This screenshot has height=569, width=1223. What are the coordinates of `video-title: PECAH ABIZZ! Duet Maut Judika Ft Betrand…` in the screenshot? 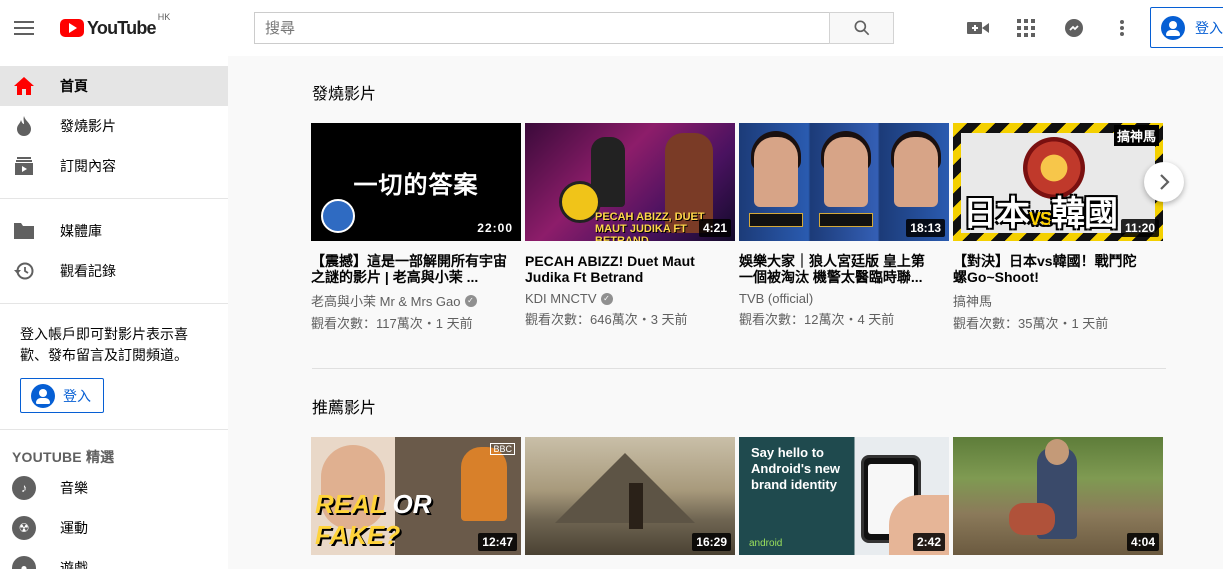 It's located at (630, 269).